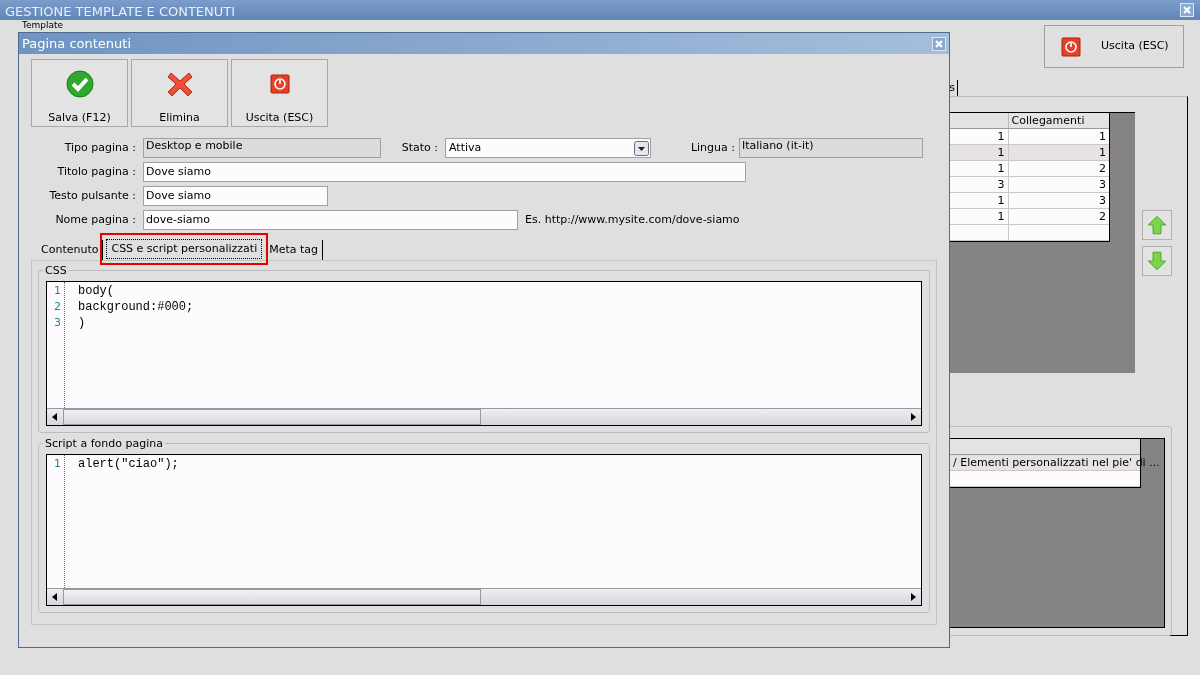  I want to click on delete-button: Elimina, so click(179, 93).